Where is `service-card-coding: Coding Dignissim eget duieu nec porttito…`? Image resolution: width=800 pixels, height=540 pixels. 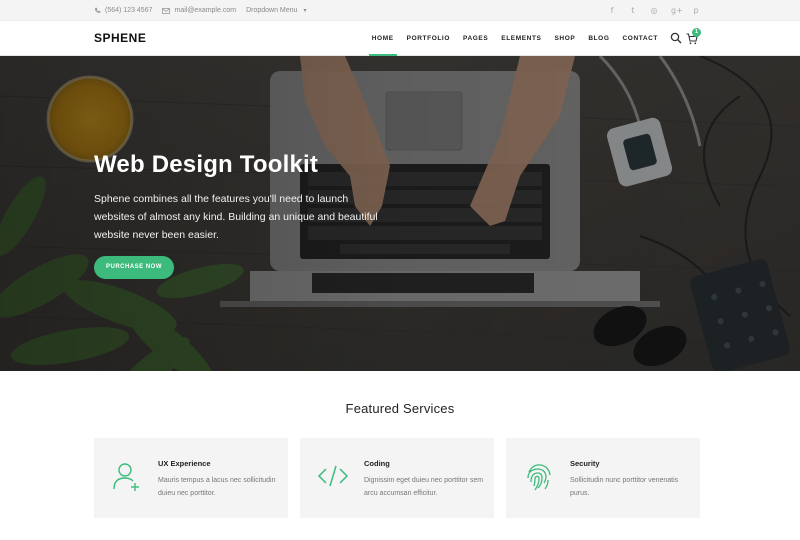 service-card-coding: Coding Dignissim eget duieu nec porttito… is located at coordinates (397, 478).